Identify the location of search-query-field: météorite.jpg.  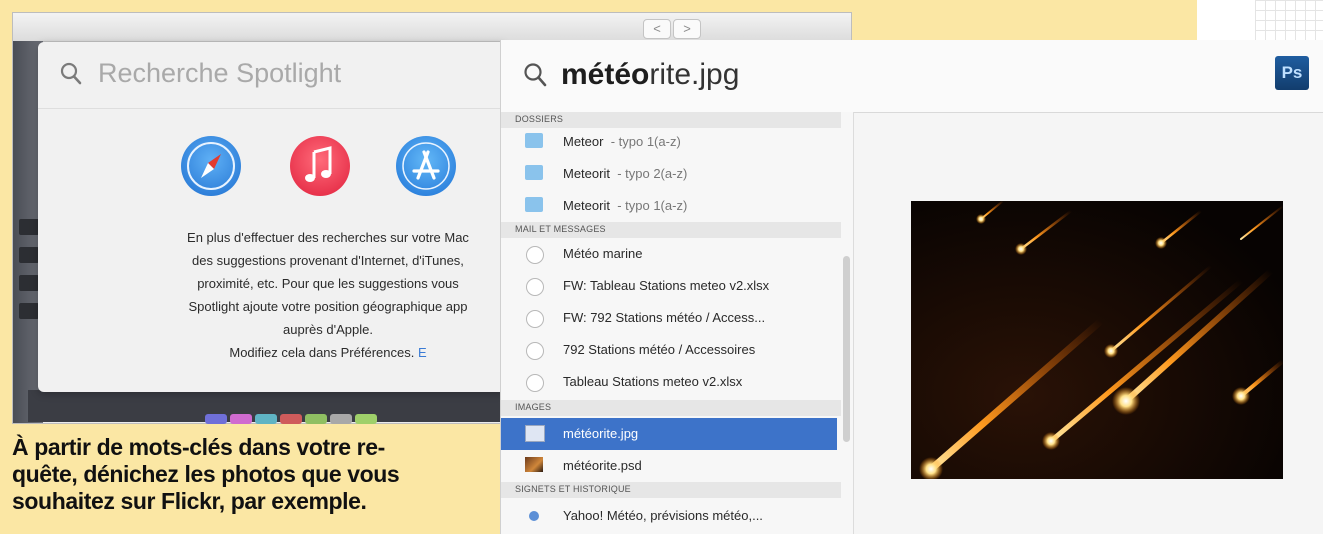
(650, 75).